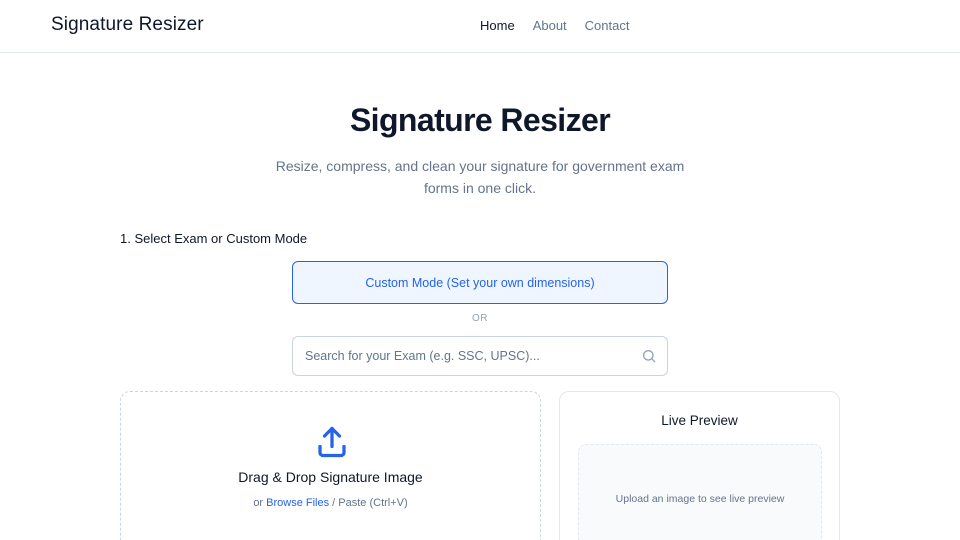  I want to click on page-title: Signature Resizer, so click(480, 120).